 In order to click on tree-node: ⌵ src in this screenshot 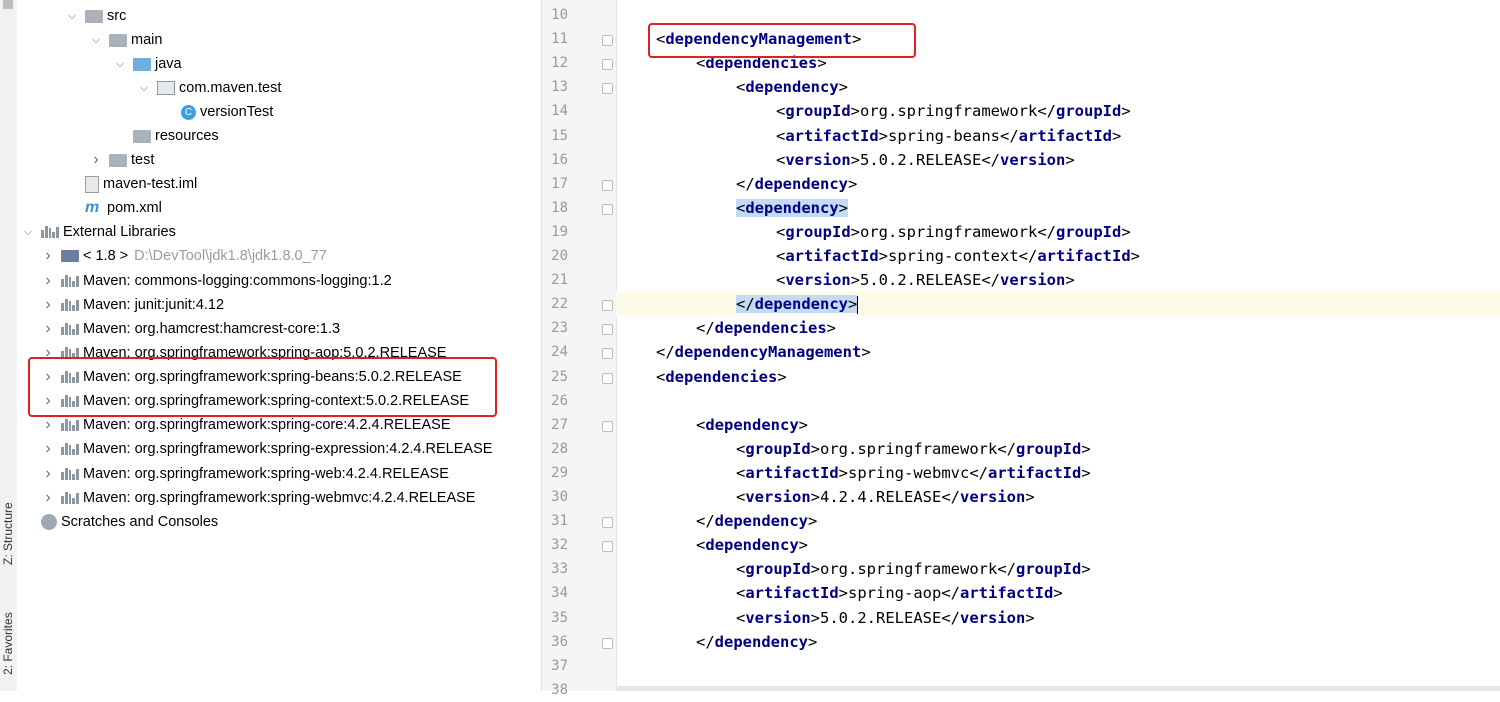, I will do `click(96, 16)`.